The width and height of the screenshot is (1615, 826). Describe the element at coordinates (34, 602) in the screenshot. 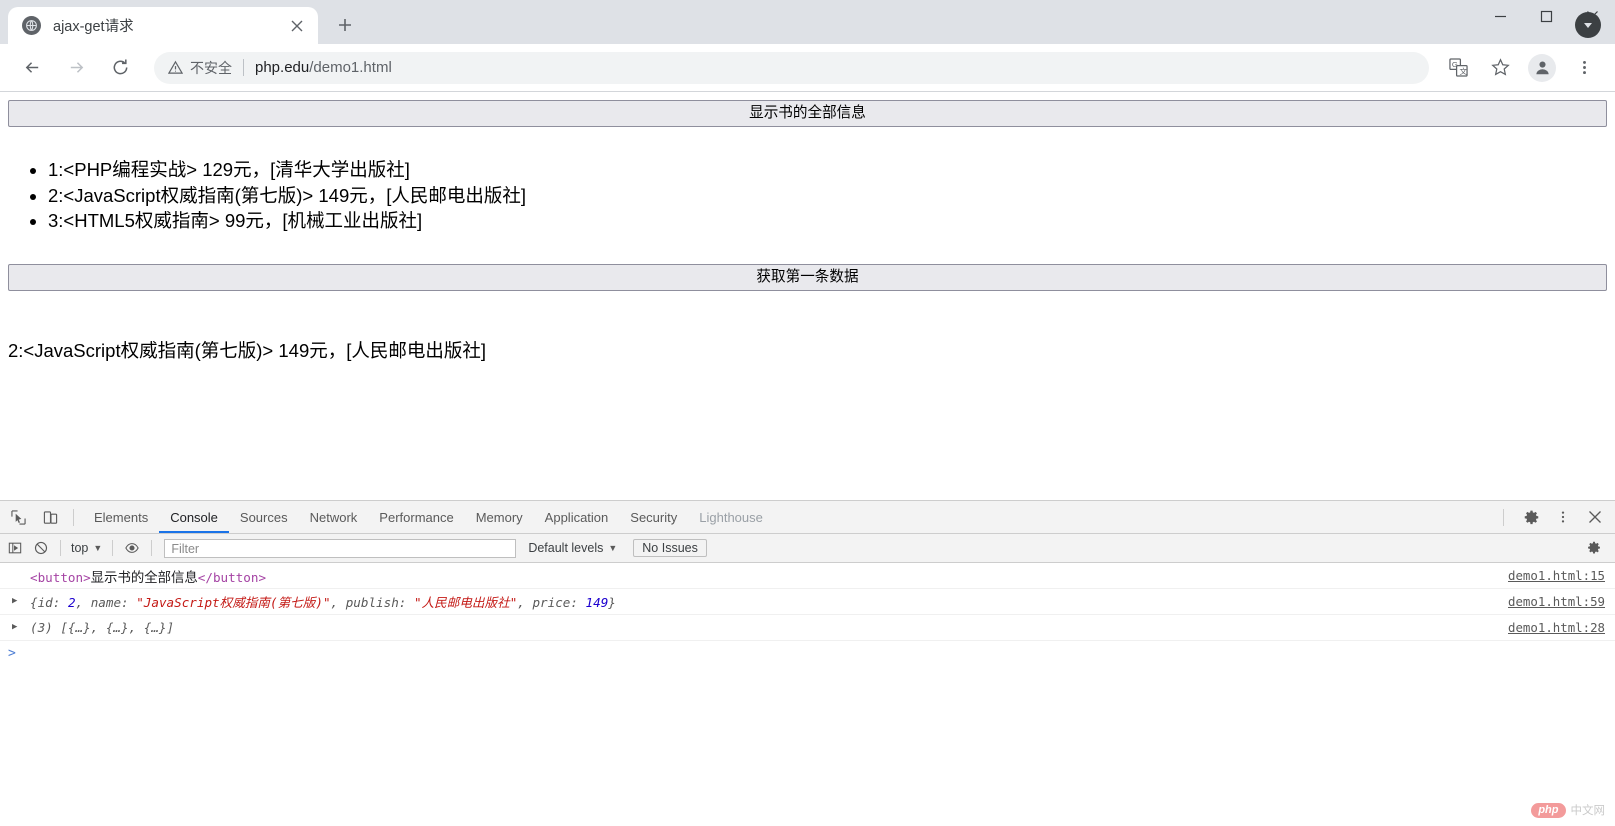

I see `object-open-brace: {` at that location.